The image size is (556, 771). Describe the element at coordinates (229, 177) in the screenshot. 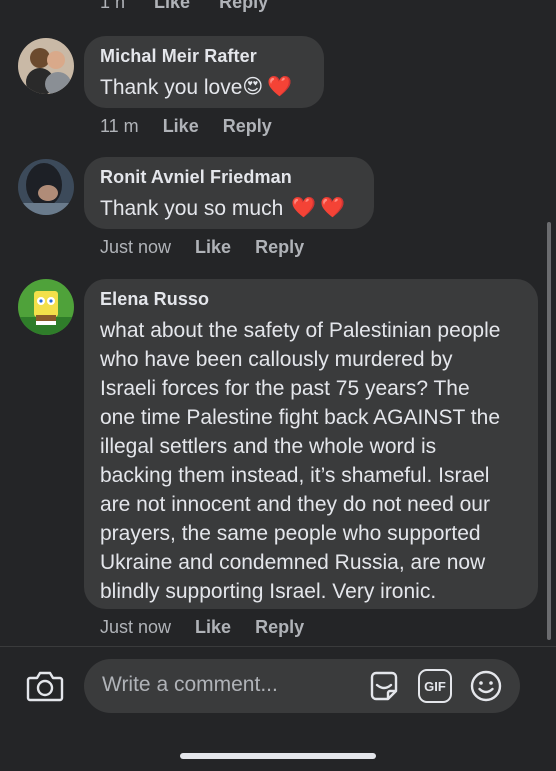

I see `comment-author: Ronit Avniel Friedman` at that location.